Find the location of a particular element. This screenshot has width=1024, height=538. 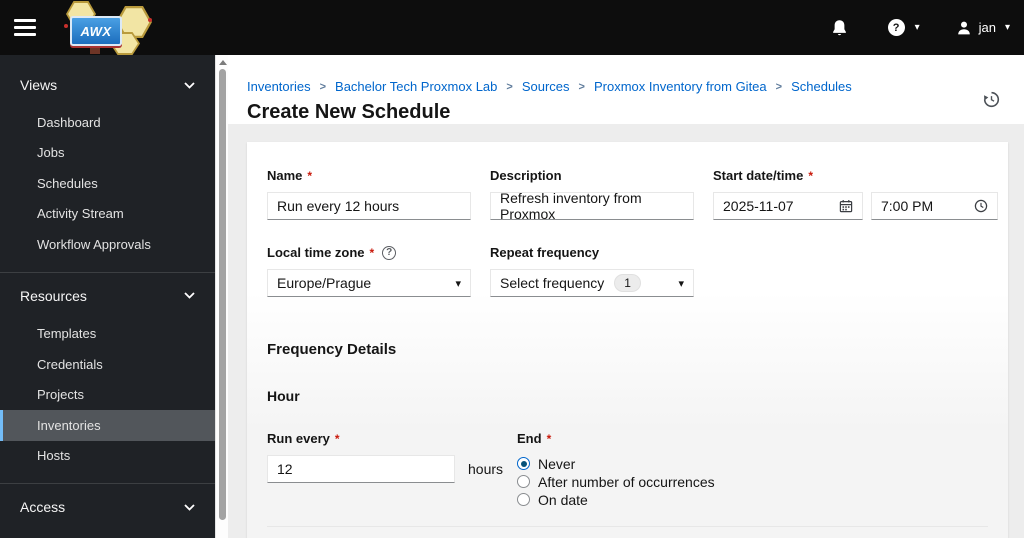

activity-history-button is located at coordinates (991, 99).